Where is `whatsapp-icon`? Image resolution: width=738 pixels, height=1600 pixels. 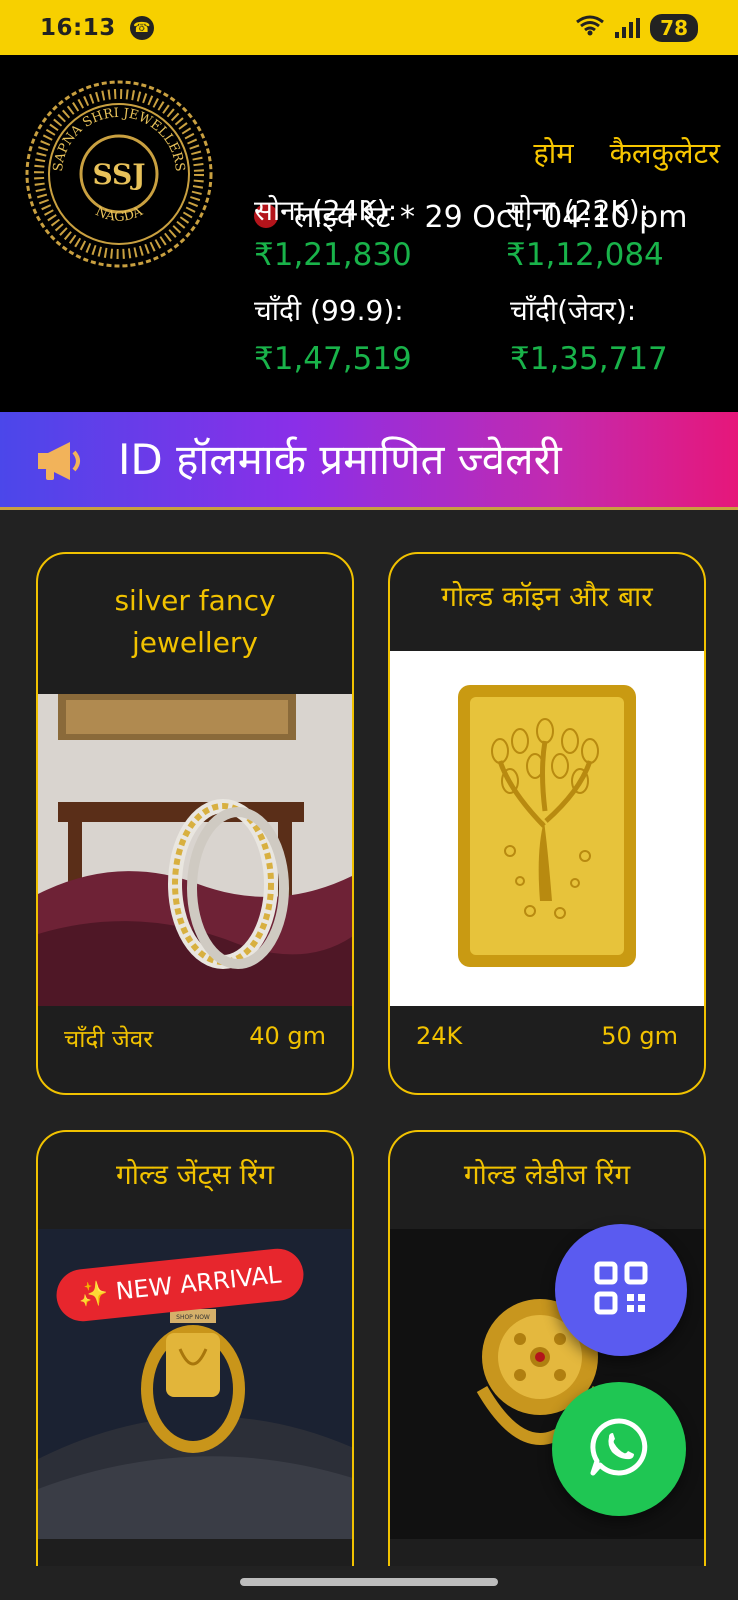 whatsapp-icon is located at coordinates (619, 1449).